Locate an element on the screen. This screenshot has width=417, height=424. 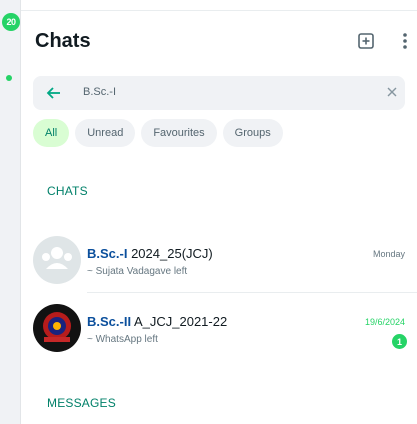
rail-status-dot is located at coordinates (9, 78).